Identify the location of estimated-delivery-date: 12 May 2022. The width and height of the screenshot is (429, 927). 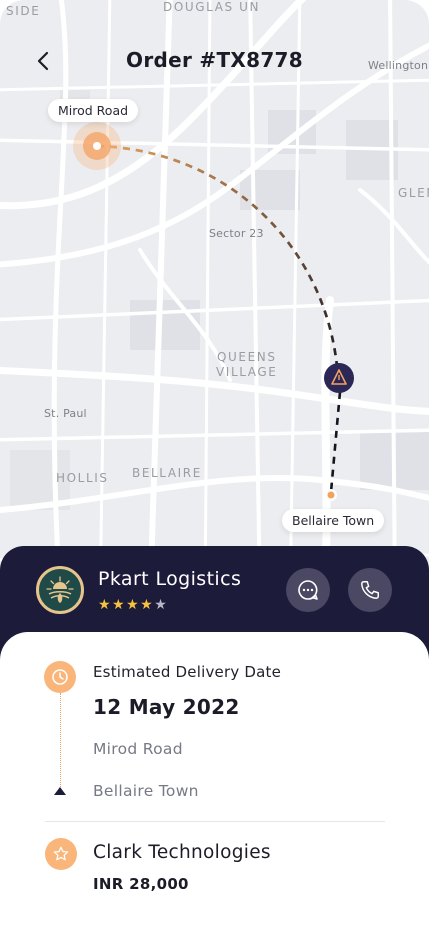
(166, 707).